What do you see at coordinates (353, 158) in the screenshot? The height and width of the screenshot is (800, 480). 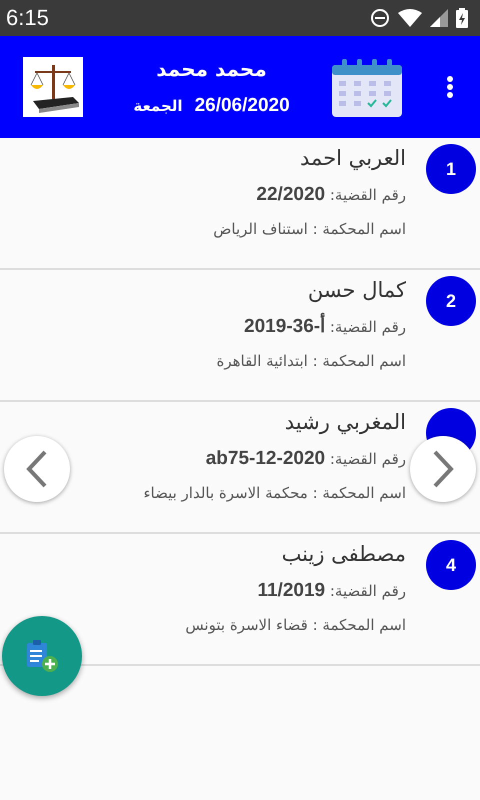 I see `party-name: العربي احمد` at bounding box center [353, 158].